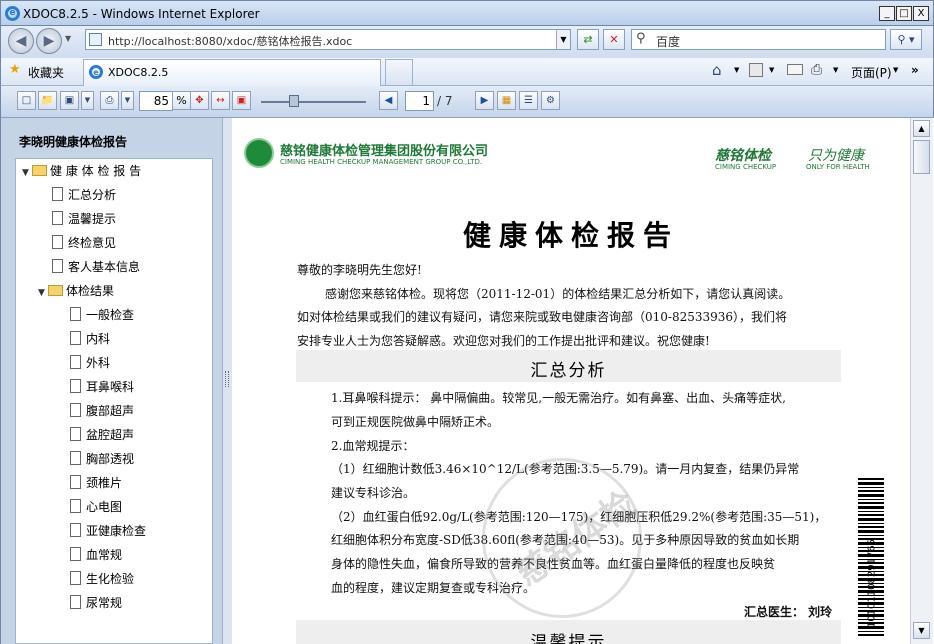 This screenshot has width=934, height=644. What do you see at coordinates (415, 422) in the screenshot?
I see `summary-line: 可到正规医院做鼻中隔矫正术。` at bounding box center [415, 422].